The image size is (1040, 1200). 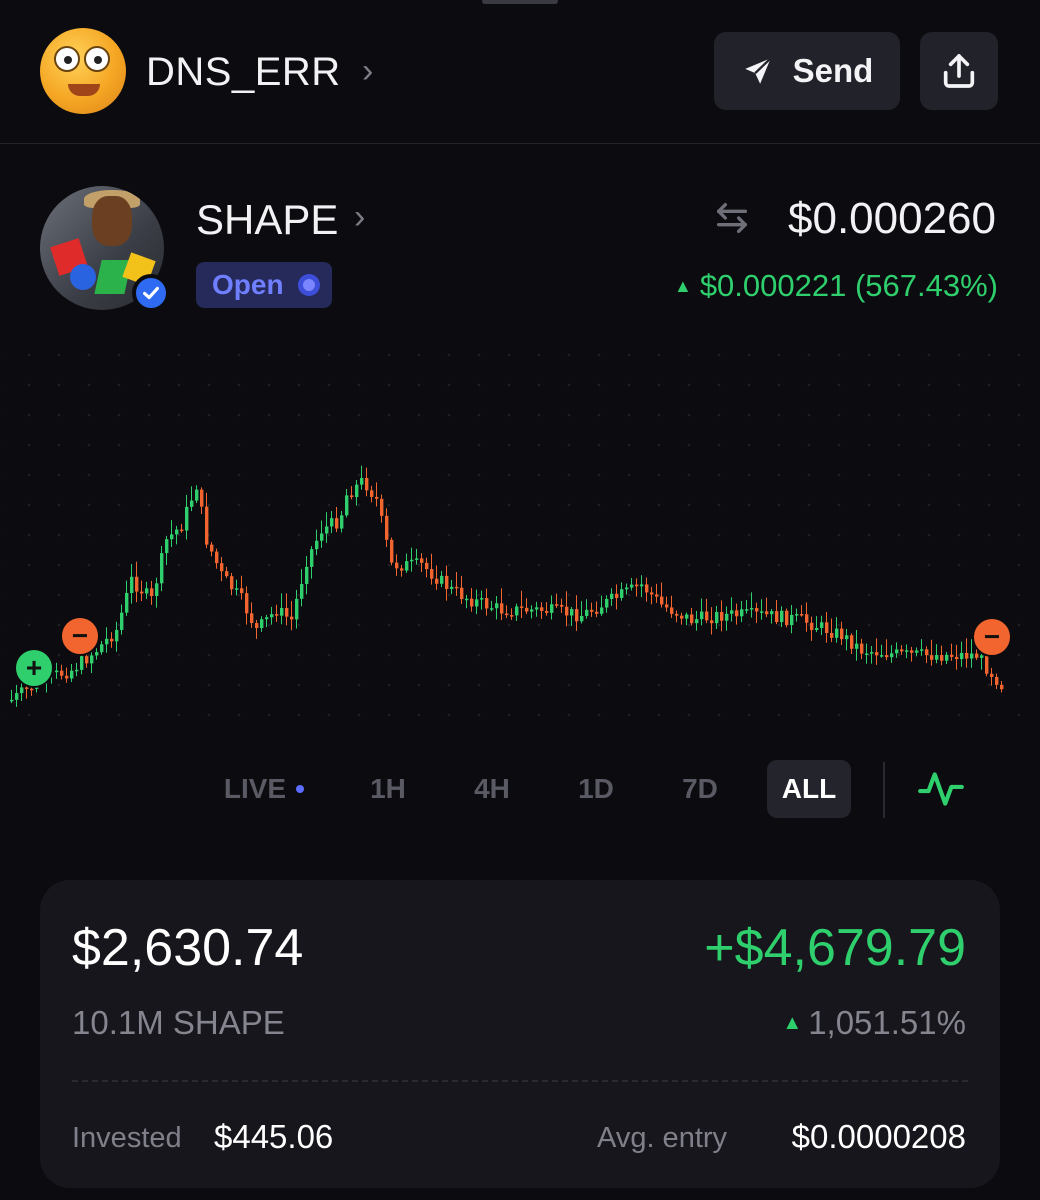 What do you see at coordinates (388, 789) in the screenshot?
I see `tab-1h: 1H` at bounding box center [388, 789].